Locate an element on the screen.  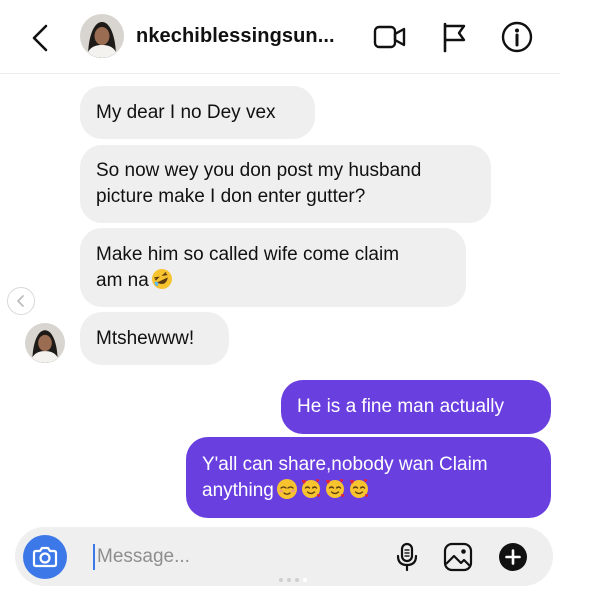
carousel-page-indicator is located at coordinates (299, 581).